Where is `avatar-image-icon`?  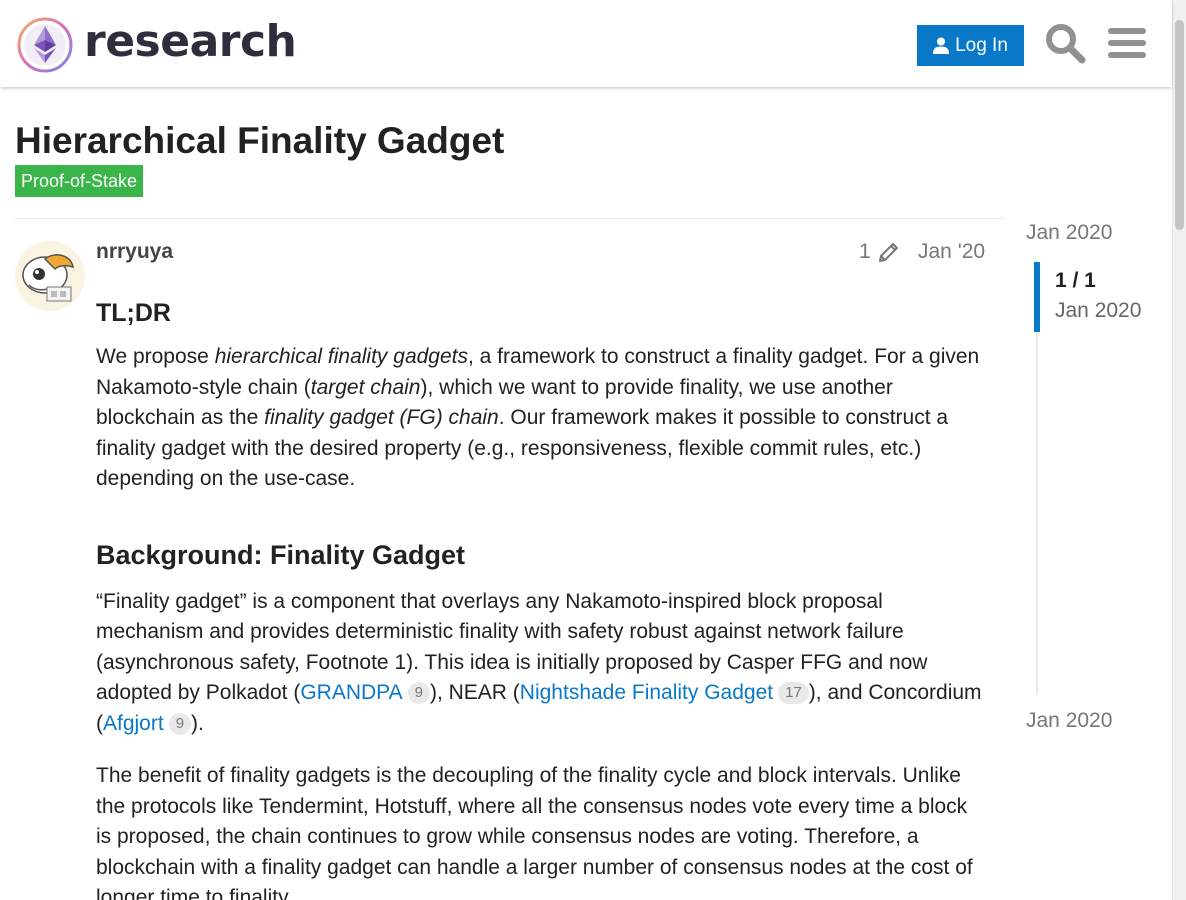 avatar-image-icon is located at coordinates (50, 276).